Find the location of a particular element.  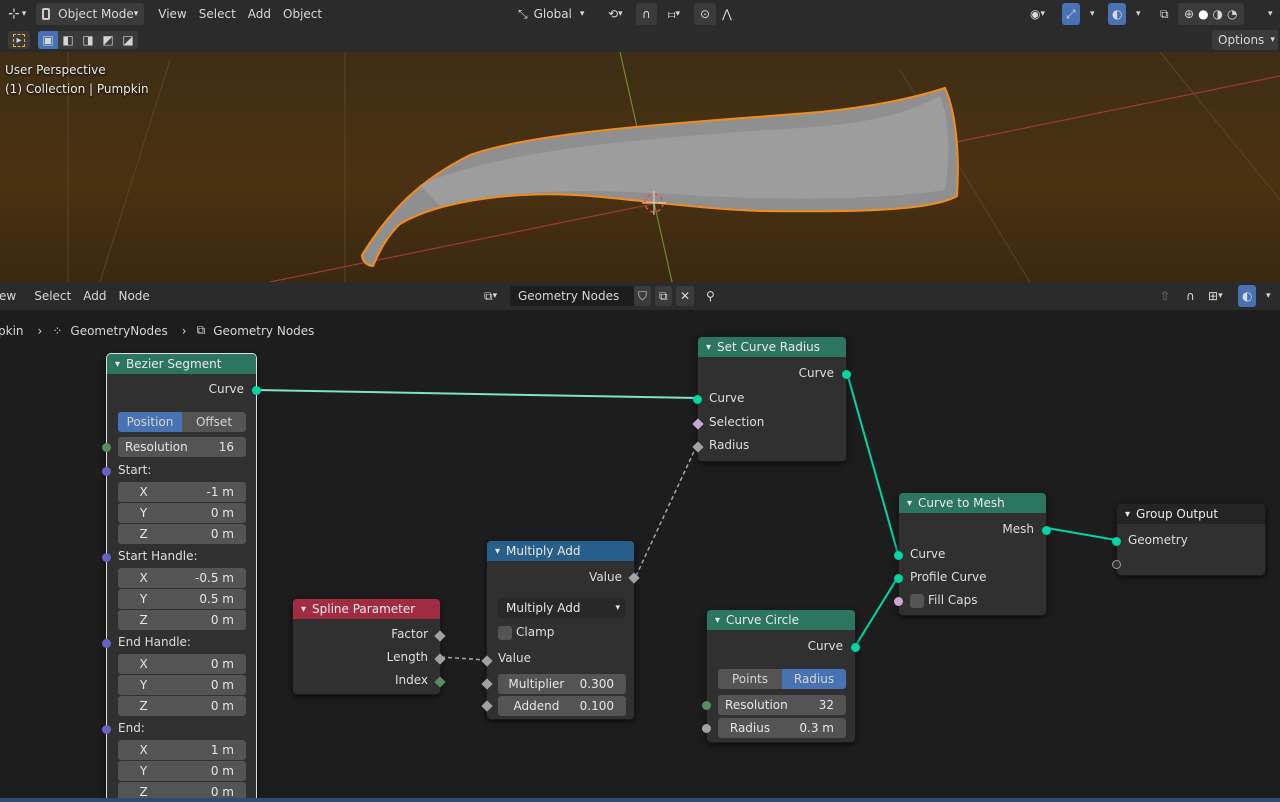

material-shading-icon: ◑ is located at coordinates (1218, 14).